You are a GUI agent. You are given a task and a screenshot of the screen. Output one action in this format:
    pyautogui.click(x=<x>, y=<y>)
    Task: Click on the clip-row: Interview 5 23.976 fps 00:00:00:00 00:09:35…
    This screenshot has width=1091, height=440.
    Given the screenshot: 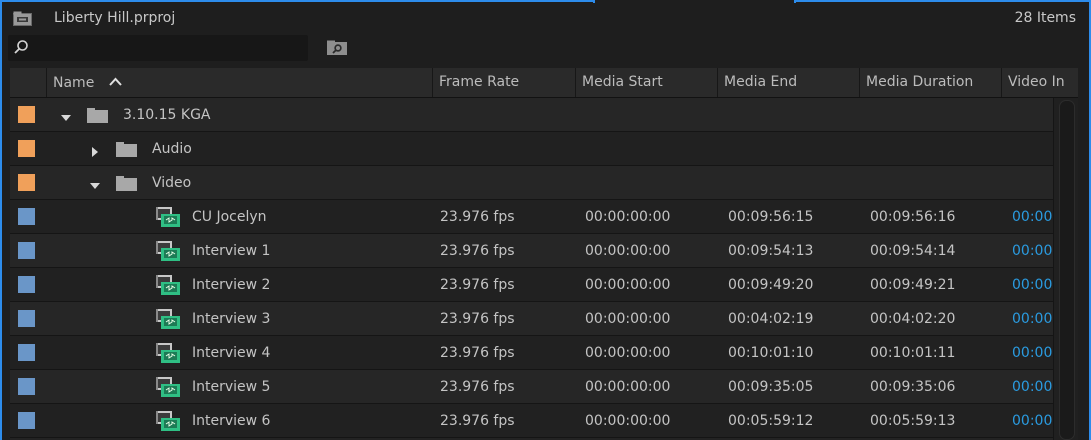 What is the action you would take?
    pyautogui.click(x=531, y=387)
    